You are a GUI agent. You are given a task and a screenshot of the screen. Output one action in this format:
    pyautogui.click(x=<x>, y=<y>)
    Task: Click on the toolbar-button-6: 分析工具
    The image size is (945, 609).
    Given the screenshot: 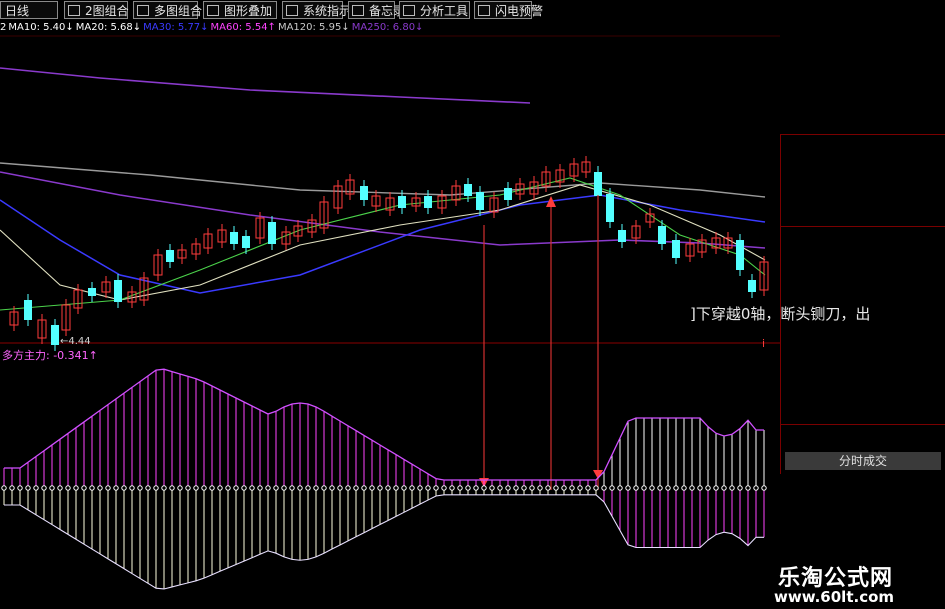 What is the action you would take?
    pyautogui.click(x=434, y=10)
    